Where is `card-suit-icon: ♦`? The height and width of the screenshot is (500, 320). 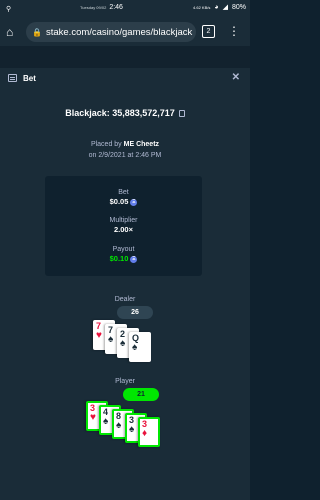 card-suit-icon: ♦ is located at coordinates (145, 433).